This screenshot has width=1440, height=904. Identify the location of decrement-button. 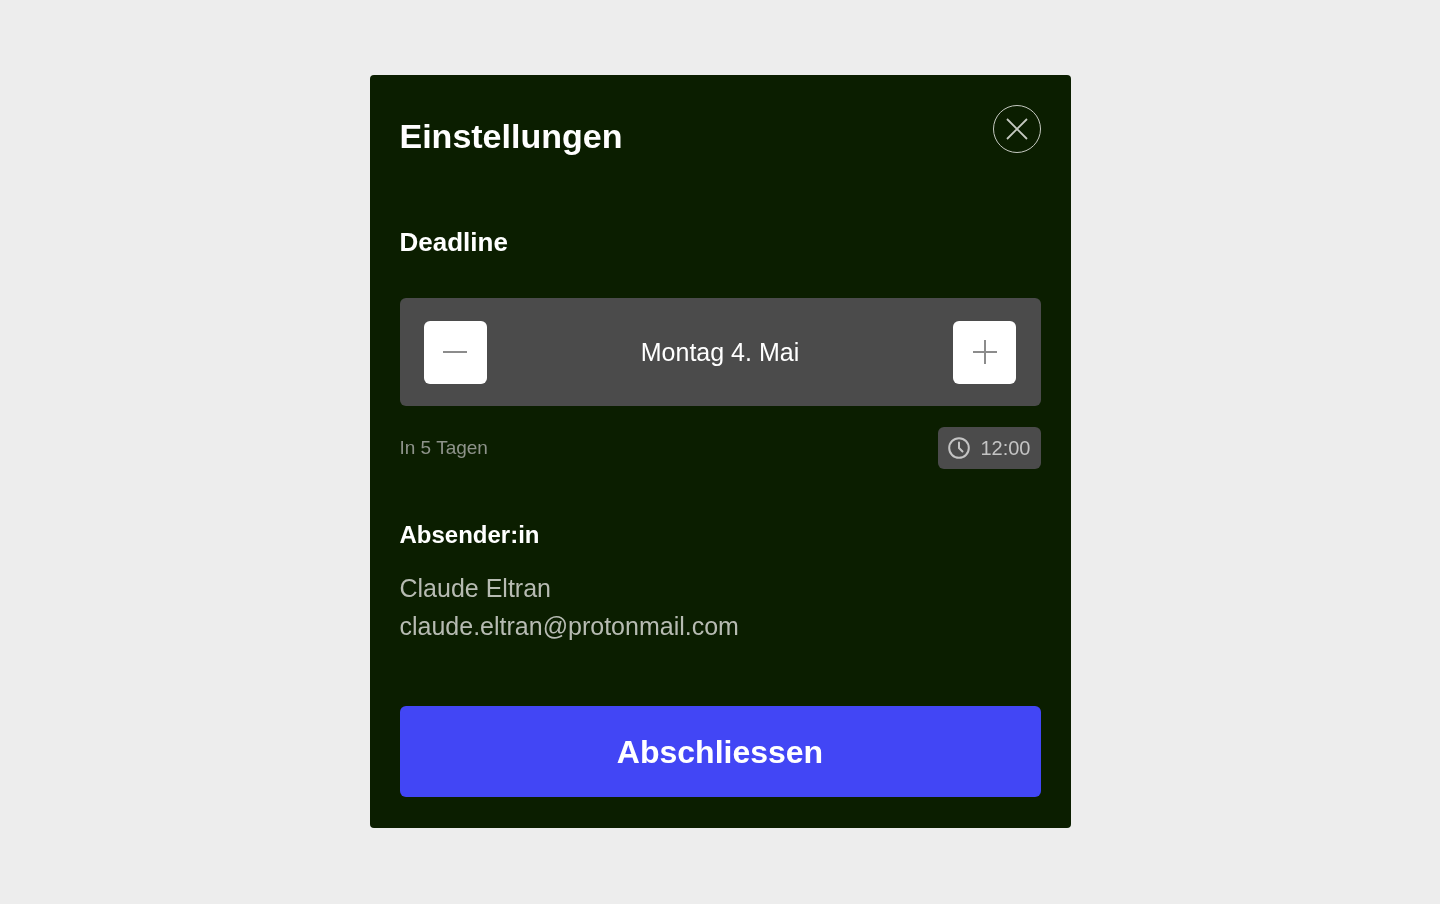
(455, 352).